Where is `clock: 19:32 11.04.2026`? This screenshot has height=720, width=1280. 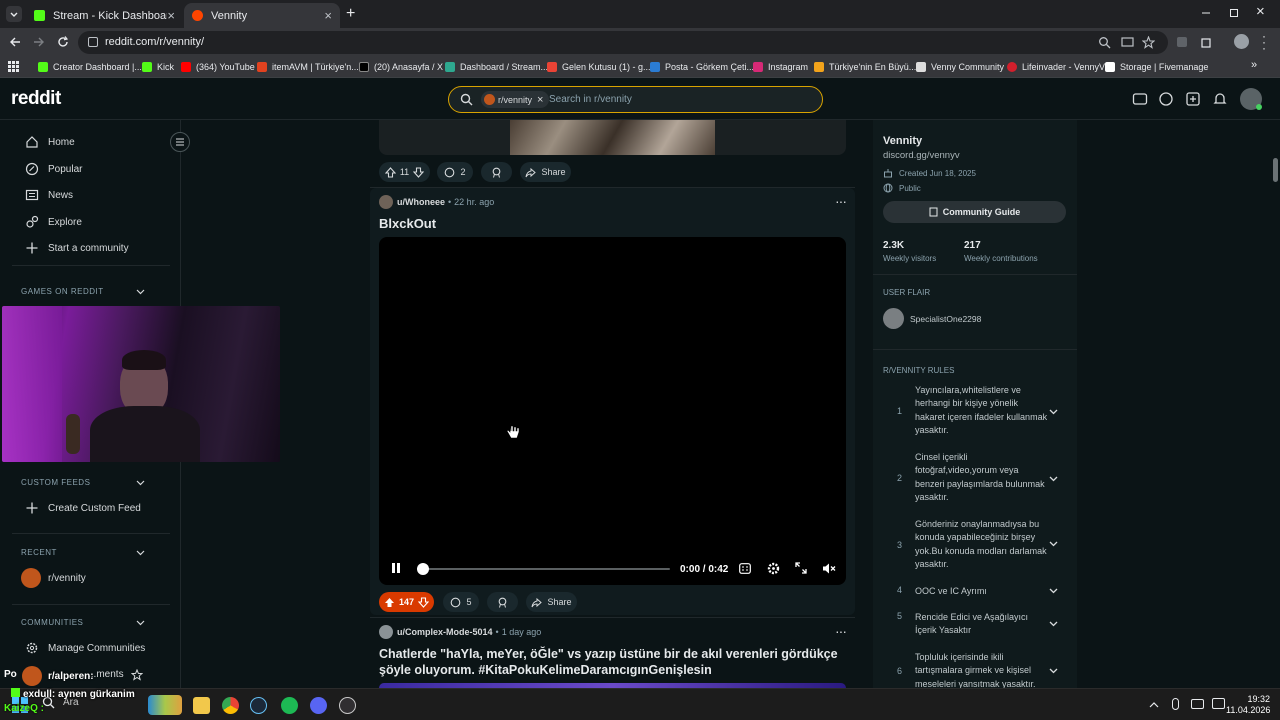
clock: 19:32 11.04.2026 is located at coordinates (1248, 705).